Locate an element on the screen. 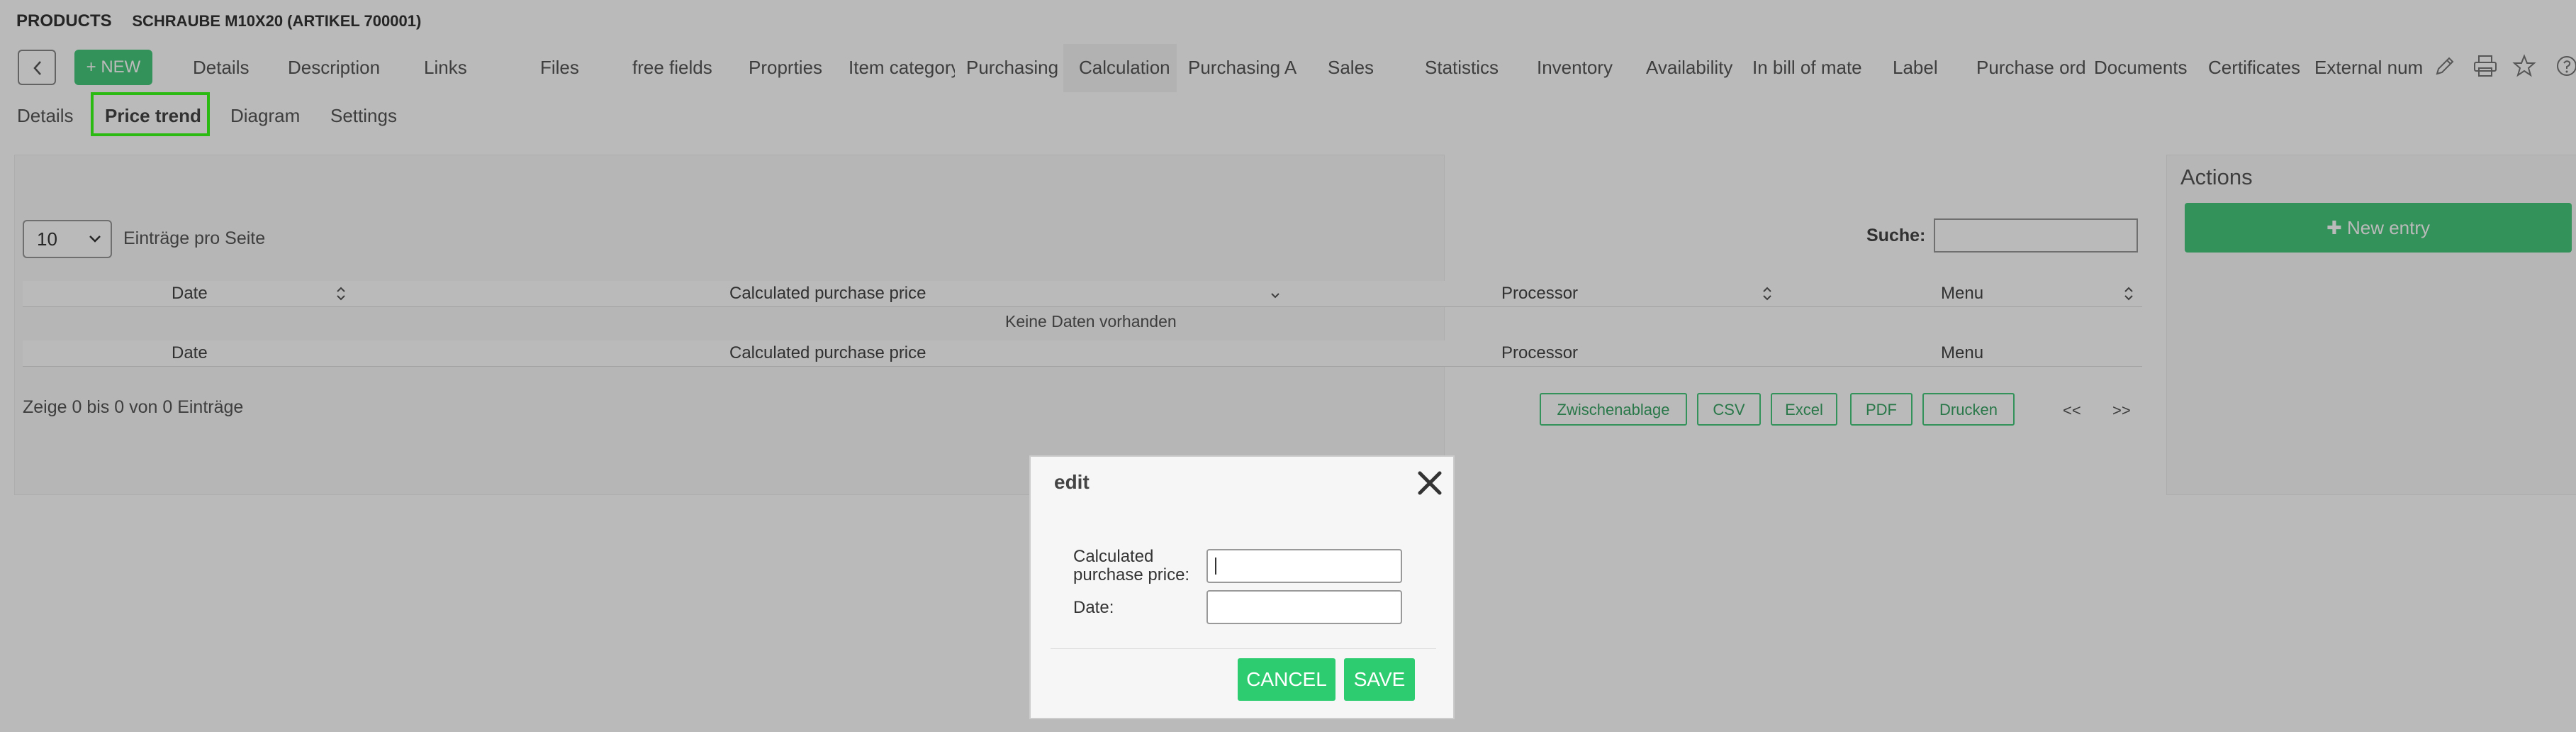 Image resolution: width=2576 pixels, height=732 pixels. dialog-title: edit is located at coordinates (1072, 482).